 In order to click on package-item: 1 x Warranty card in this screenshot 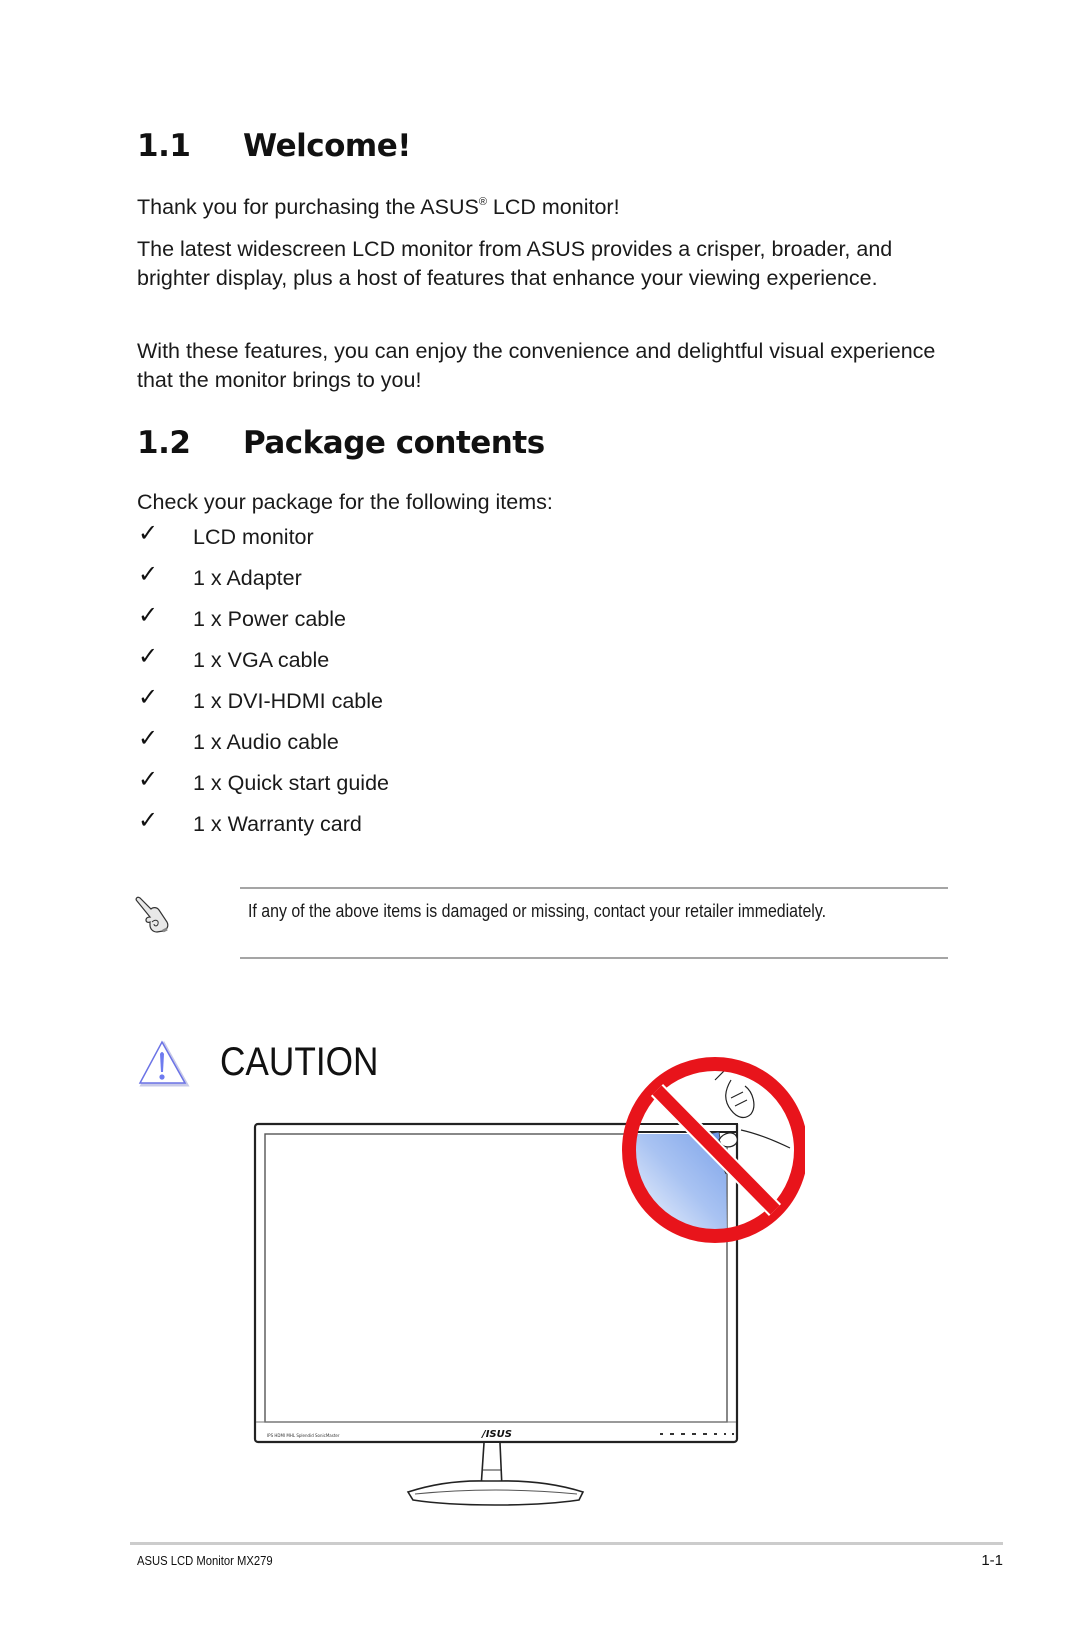, I will do `click(277, 824)`.